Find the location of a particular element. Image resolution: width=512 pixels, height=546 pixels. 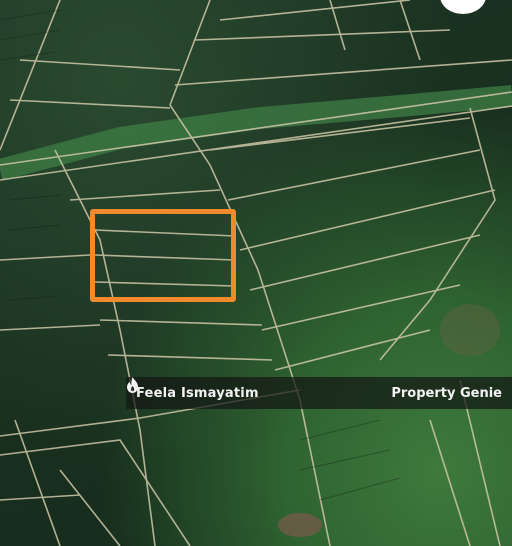

watermark-brand-name: Property Genie is located at coordinates (446, 393).